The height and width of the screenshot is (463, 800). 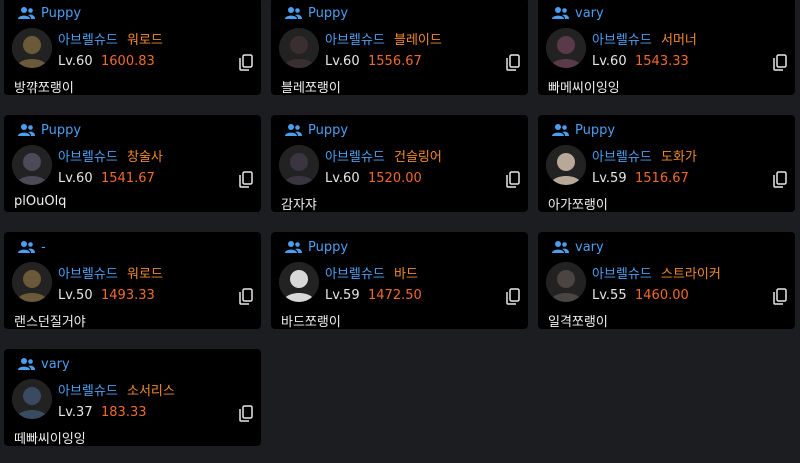 I want to click on character-card: Puppy 아브렐슈드 바드 Lv.59 1472.50 바드쪼랭이, so click(x=399, y=281).